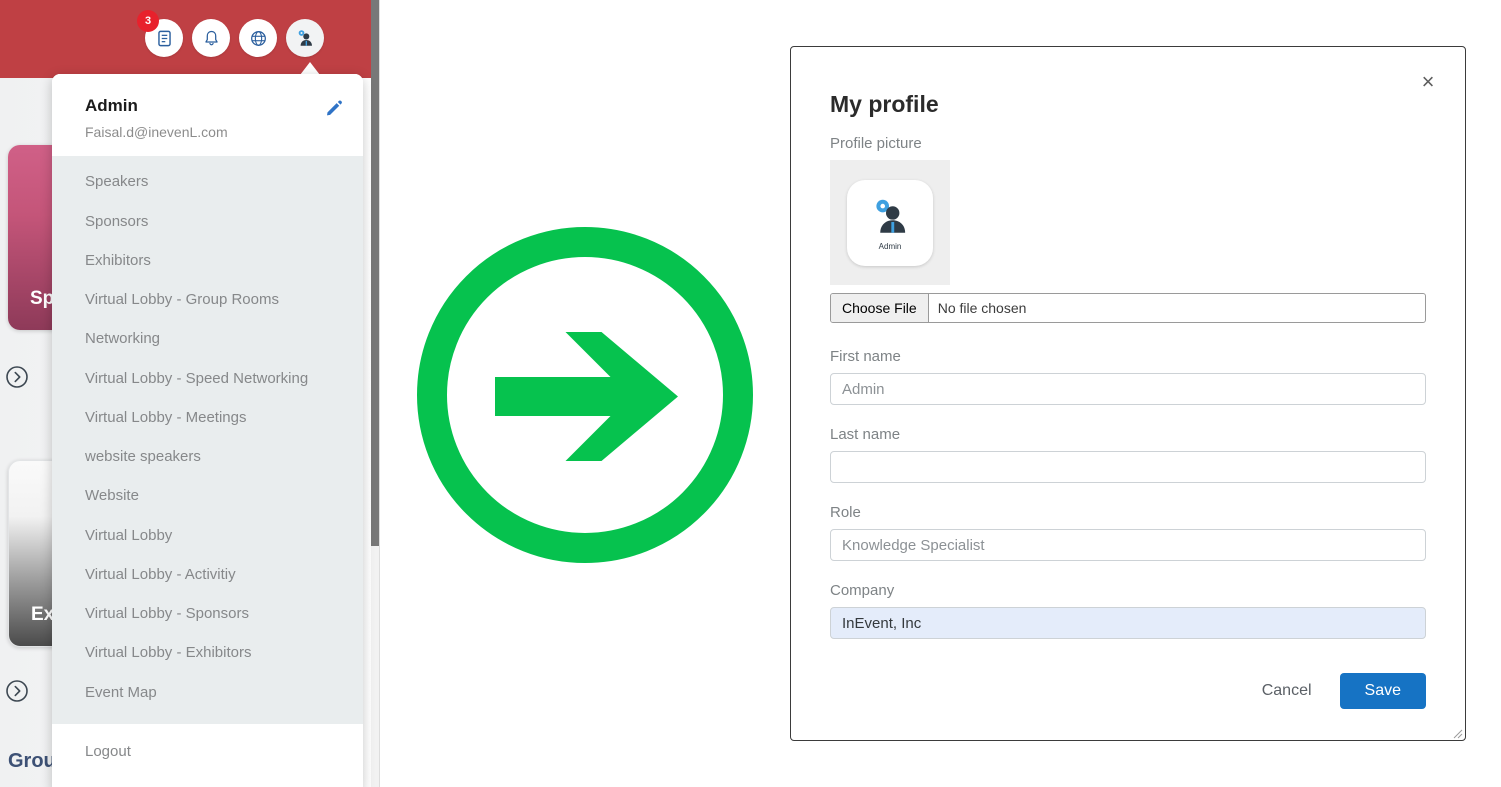 The height and width of the screenshot is (787, 1501). I want to click on dropdown-item-virtual-lobby: Virtual Lobby, so click(207, 535).